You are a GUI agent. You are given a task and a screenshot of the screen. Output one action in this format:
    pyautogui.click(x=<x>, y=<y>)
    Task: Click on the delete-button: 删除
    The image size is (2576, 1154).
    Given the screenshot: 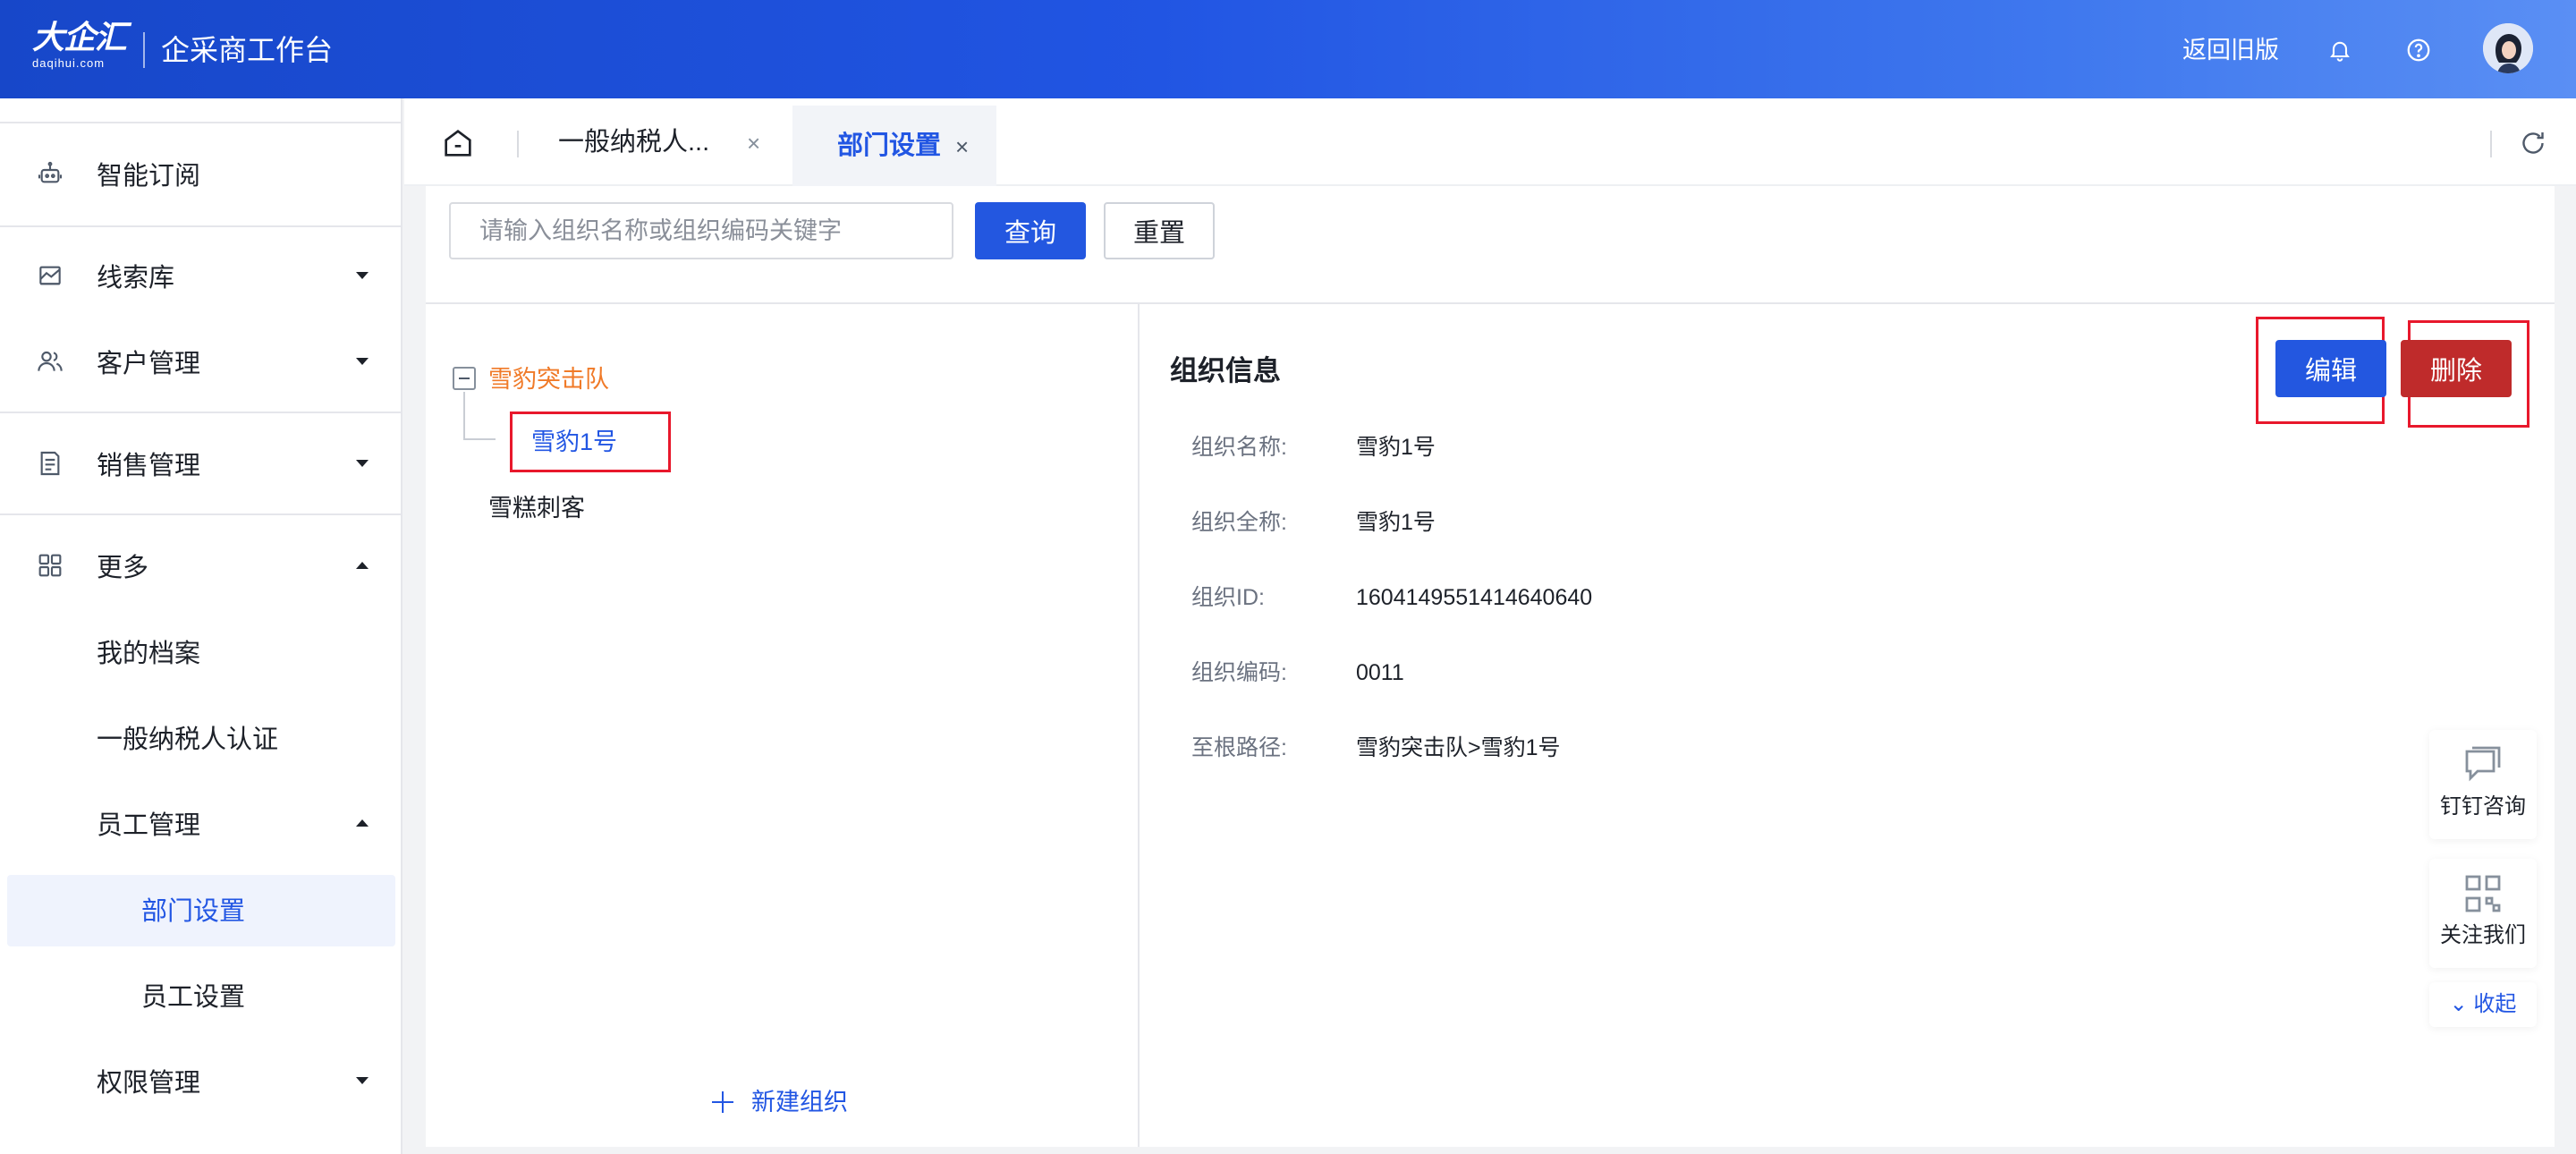 What is the action you would take?
    pyautogui.click(x=2456, y=368)
    